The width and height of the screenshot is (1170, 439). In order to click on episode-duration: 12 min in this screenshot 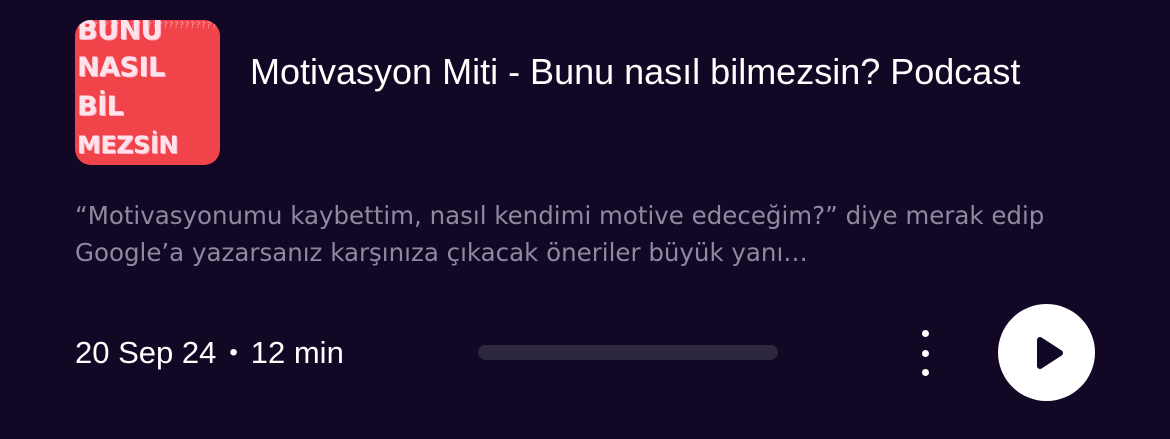, I will do `click(297, 352)`.